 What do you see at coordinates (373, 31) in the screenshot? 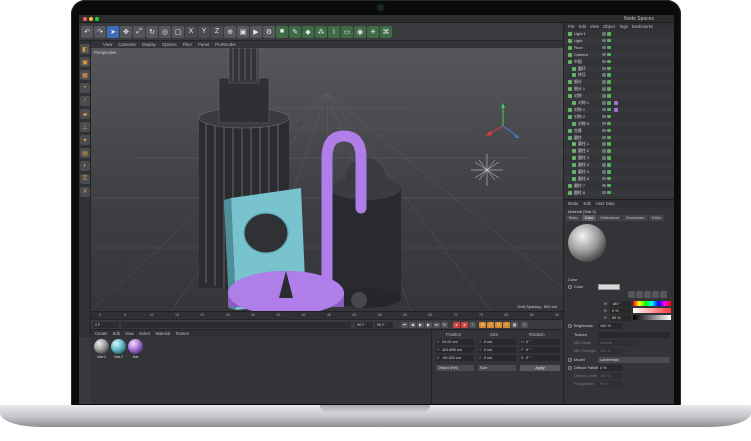
I see `light-icon: ☀` at bounding box center [373, 31].